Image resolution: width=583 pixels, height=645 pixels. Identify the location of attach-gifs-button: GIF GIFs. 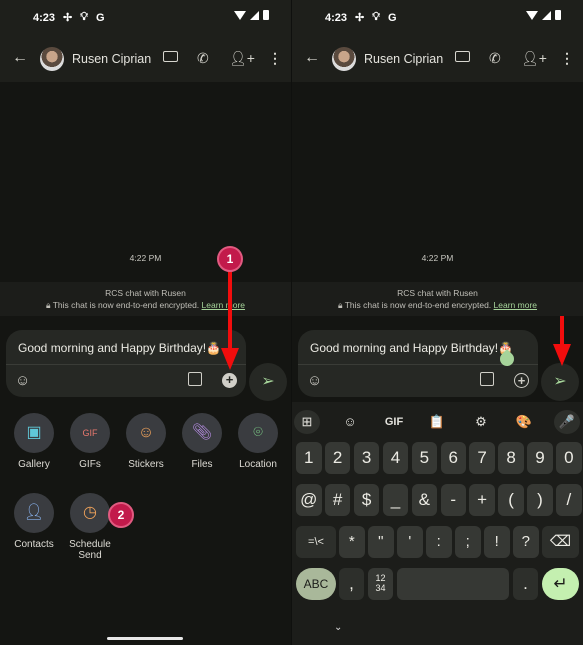
(90, 441).